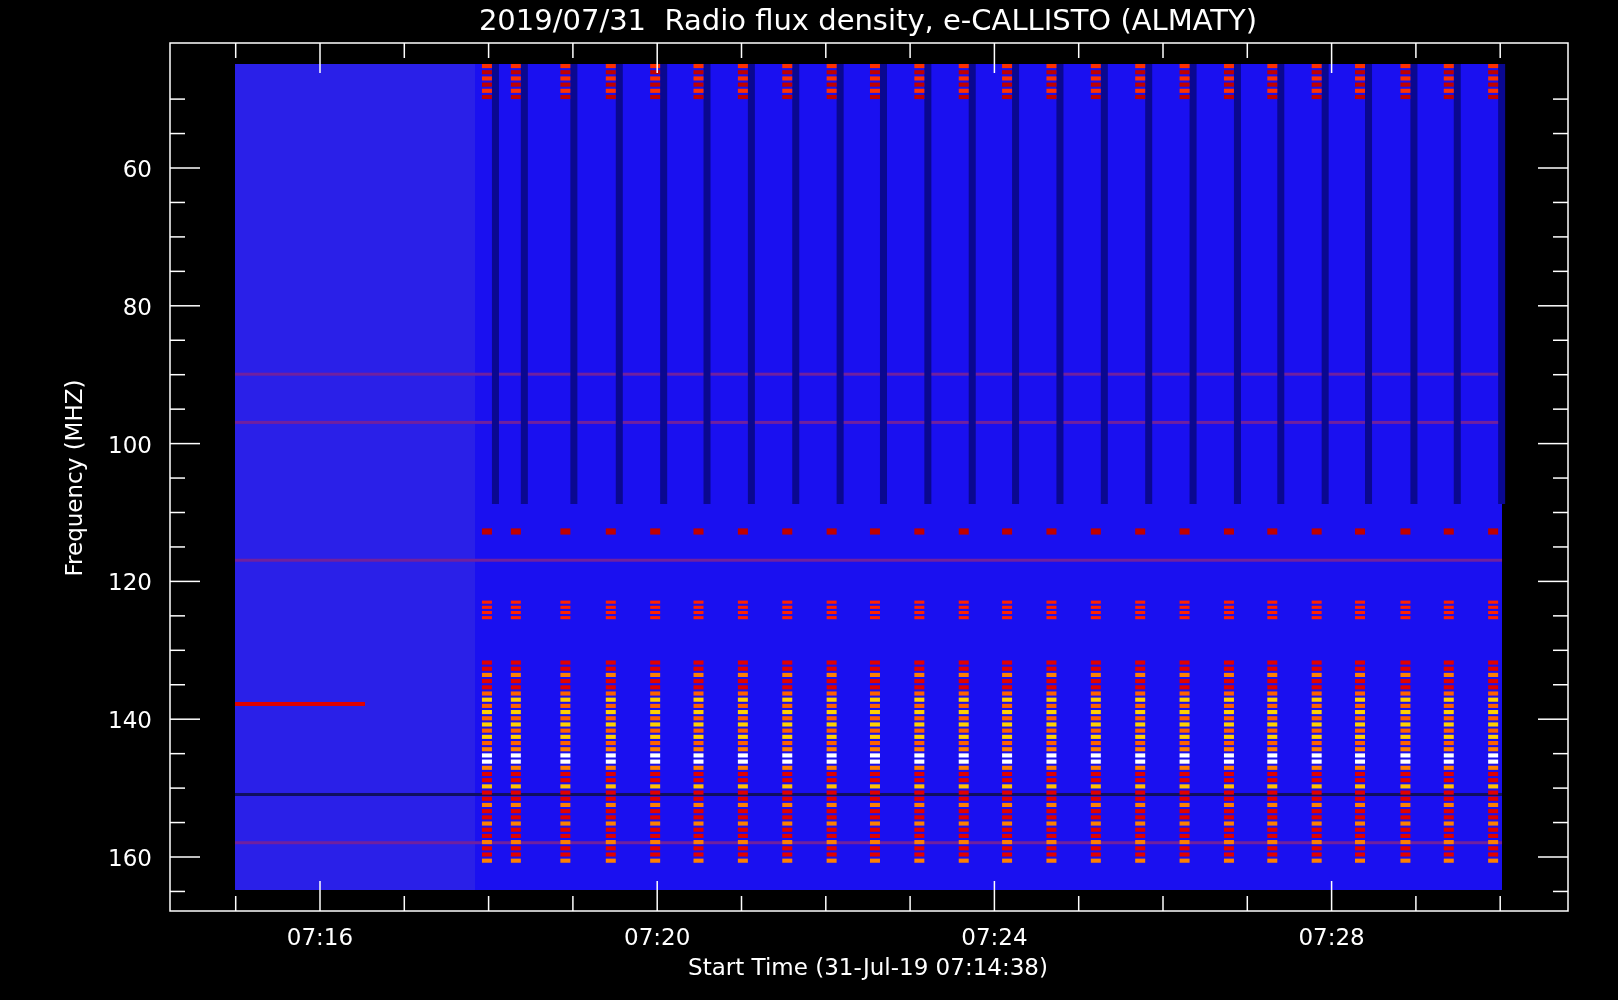  Describe the element at coordinates (137, 169) in the screenshot. I see `y-tick-label: 60` at that location.